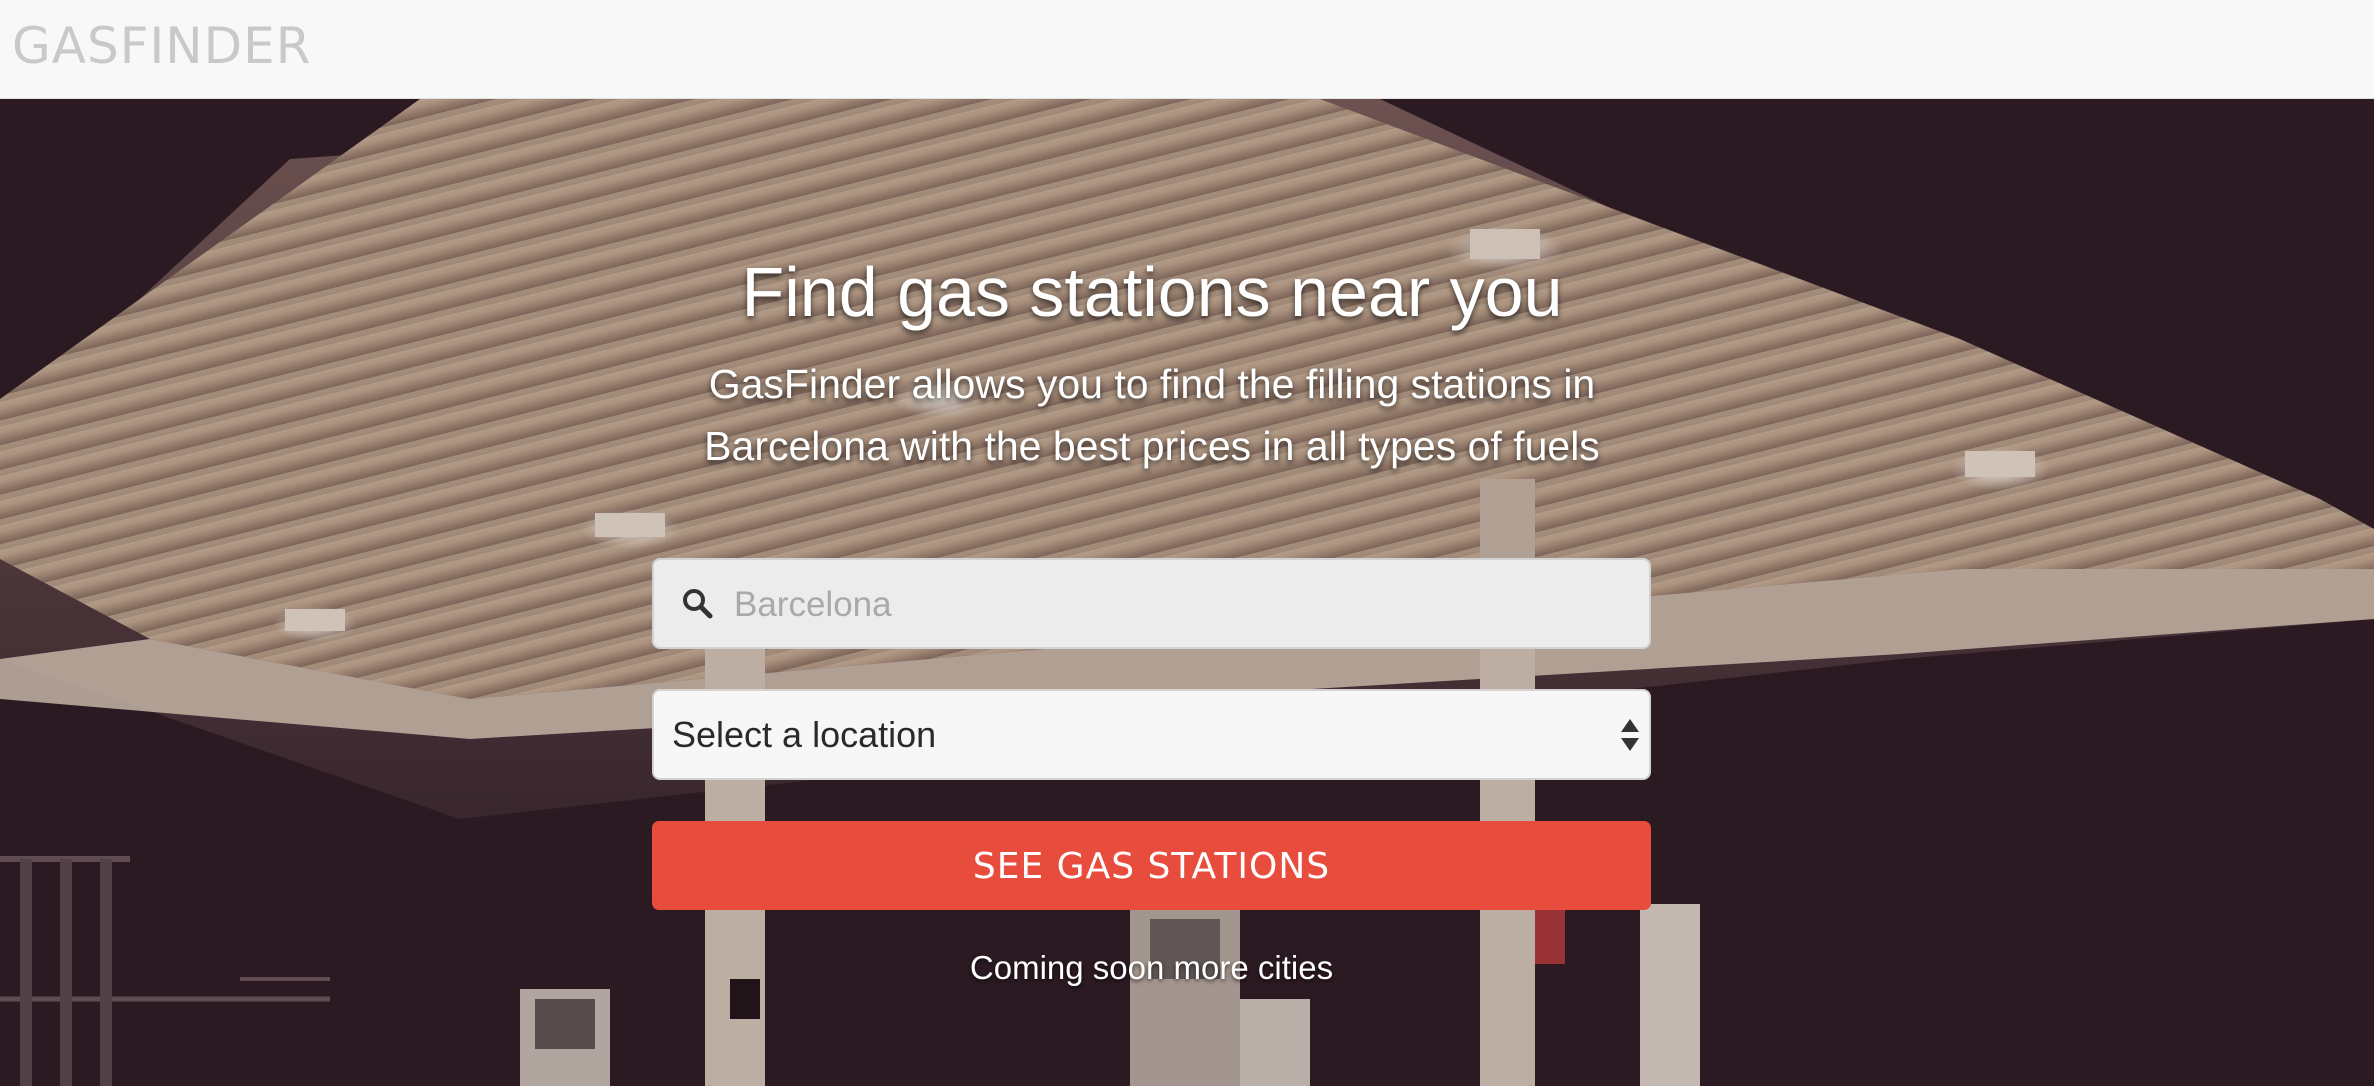 Image resolution: width=2374 pixels, height=1086 pixels. I want to click on coming-soon-note: Coming soon more cities, so click(1151, 967).